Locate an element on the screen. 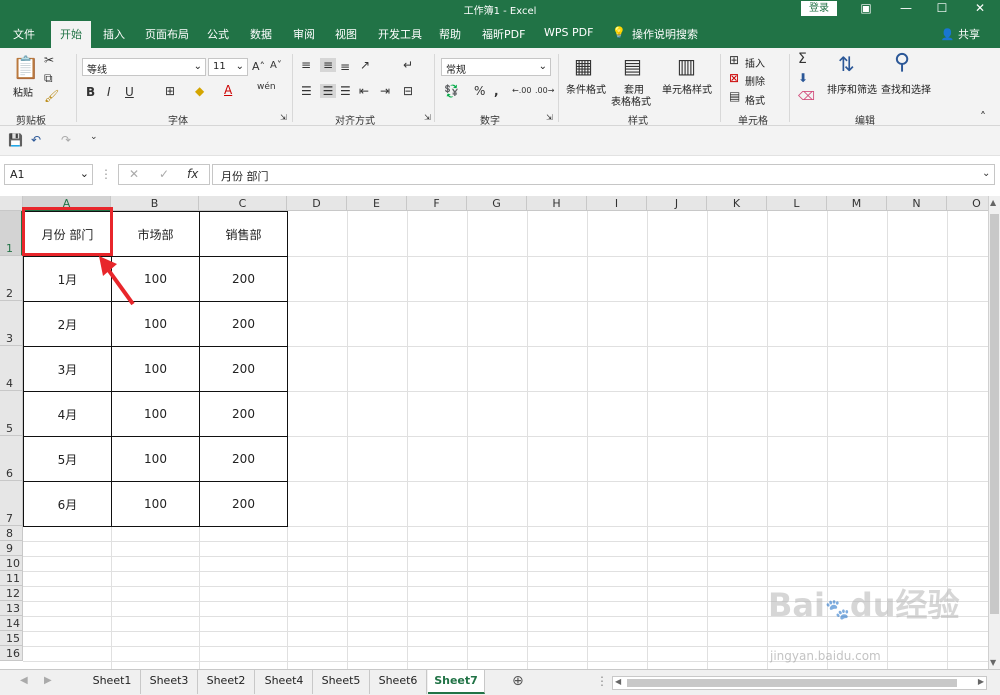 Image resolution: width=1000 pixels, height=695 pixels. prev-sheet-icon: ◀ is located at coordinates (24, 680).